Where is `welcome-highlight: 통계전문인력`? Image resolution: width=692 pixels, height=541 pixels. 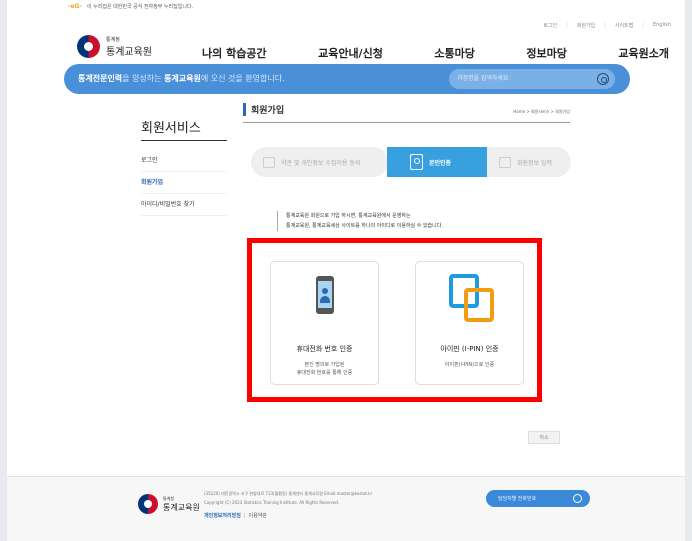
welcome-highlight: 통계전문인력 is located at coordinates (100, 78).